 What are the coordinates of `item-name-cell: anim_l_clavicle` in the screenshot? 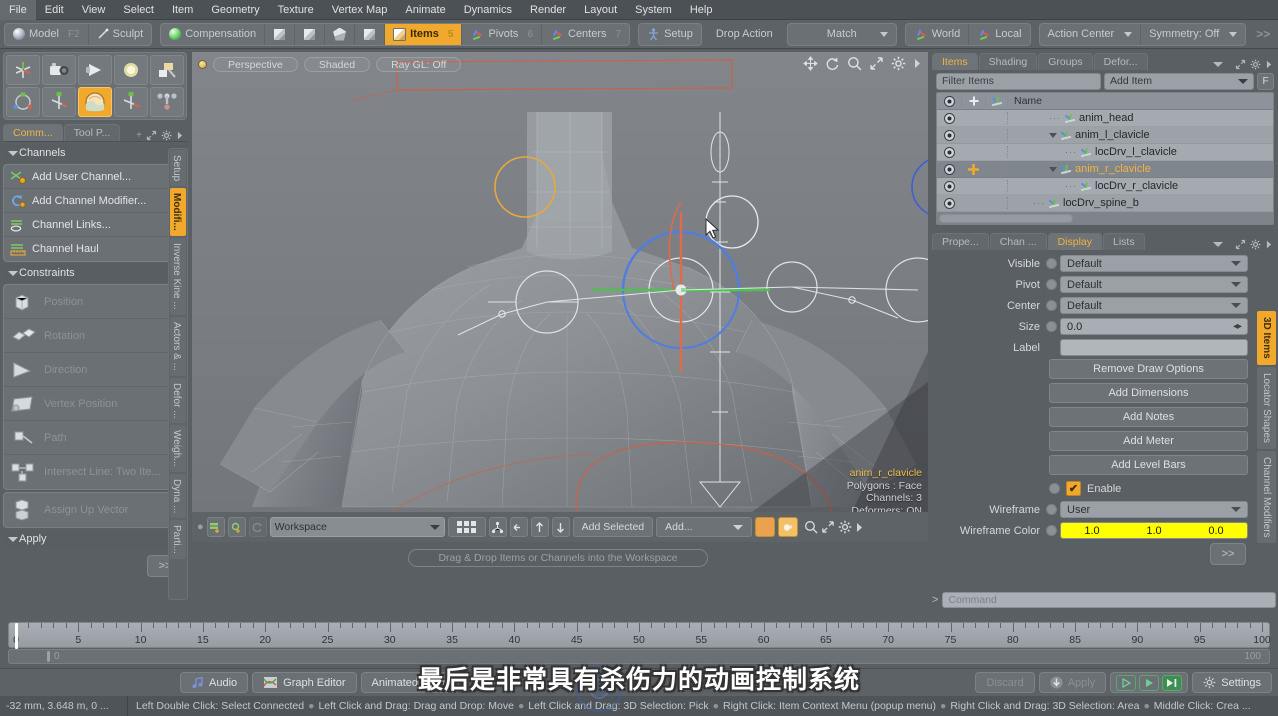 It's located at (1140, 135).